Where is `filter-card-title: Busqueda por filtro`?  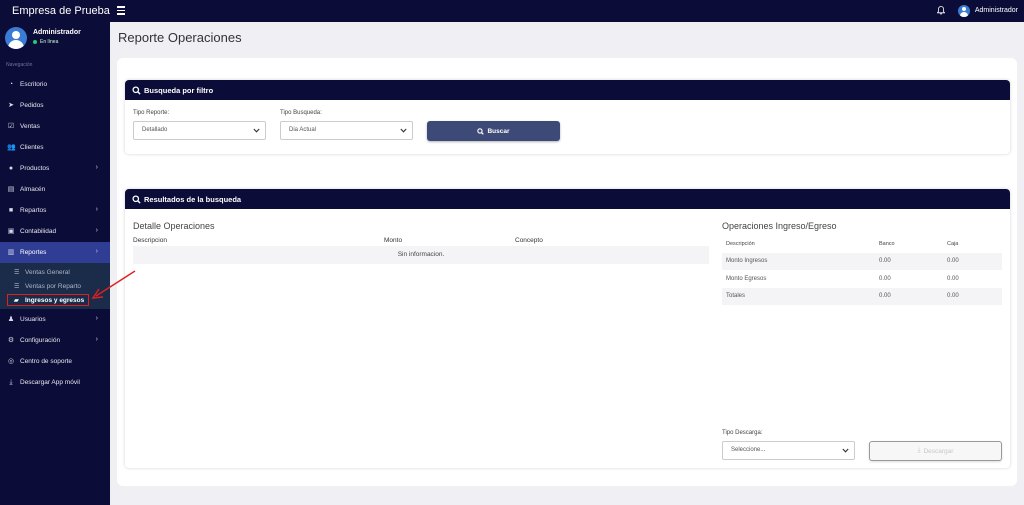 filter-card-title: Busqueda por filtro is located at coordinates (179, 90).